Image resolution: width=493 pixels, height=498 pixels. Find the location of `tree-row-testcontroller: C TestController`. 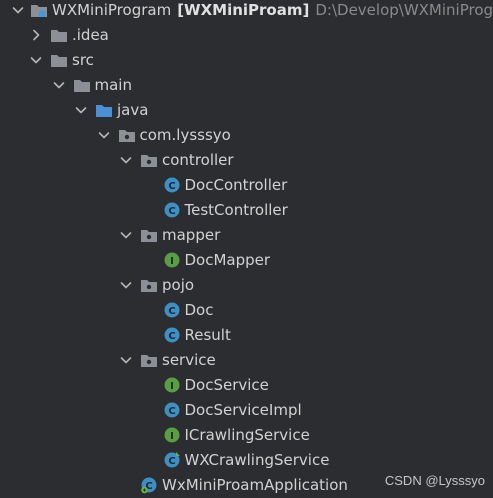

tree-row-testcontroller: C TestController is located at coordinates (246, 210).